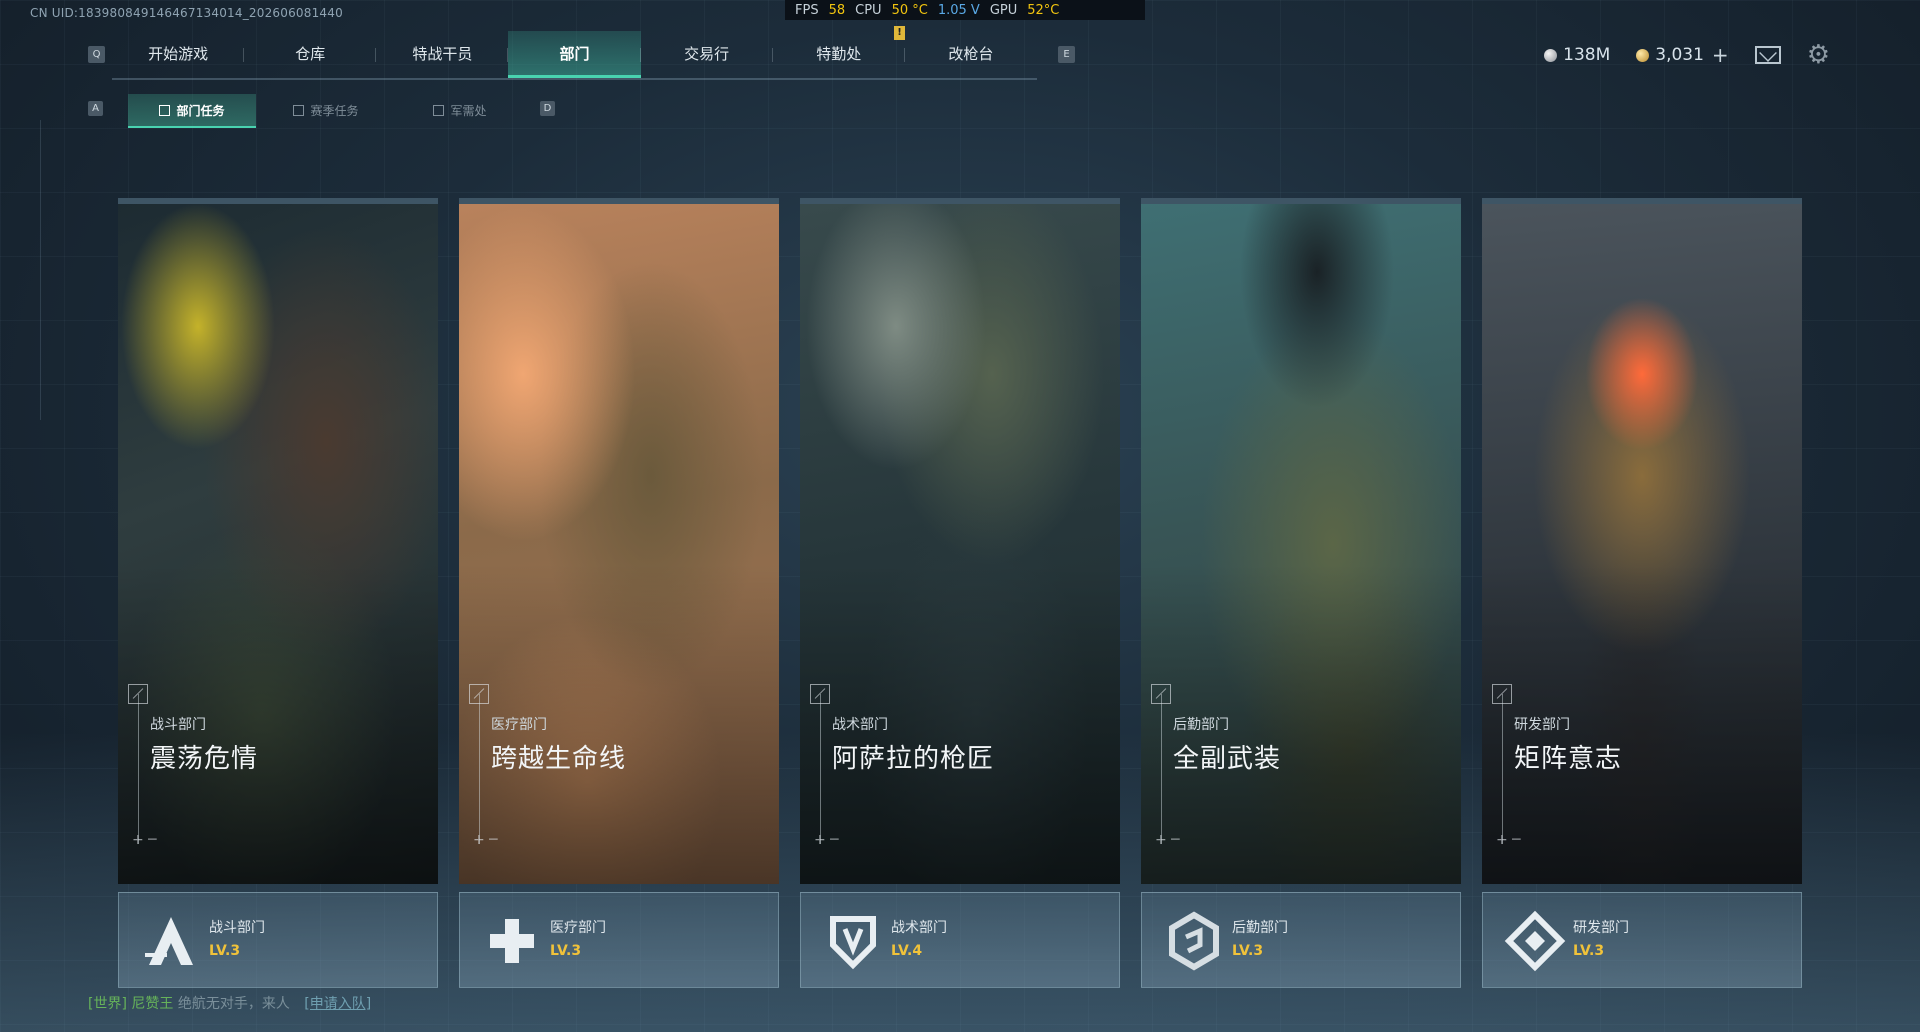 The width and height of the screenshot is (1920, 1032). I want to click on dept-card-combat: 战斗部门 震荡危情 + ─, so click(278, 541).